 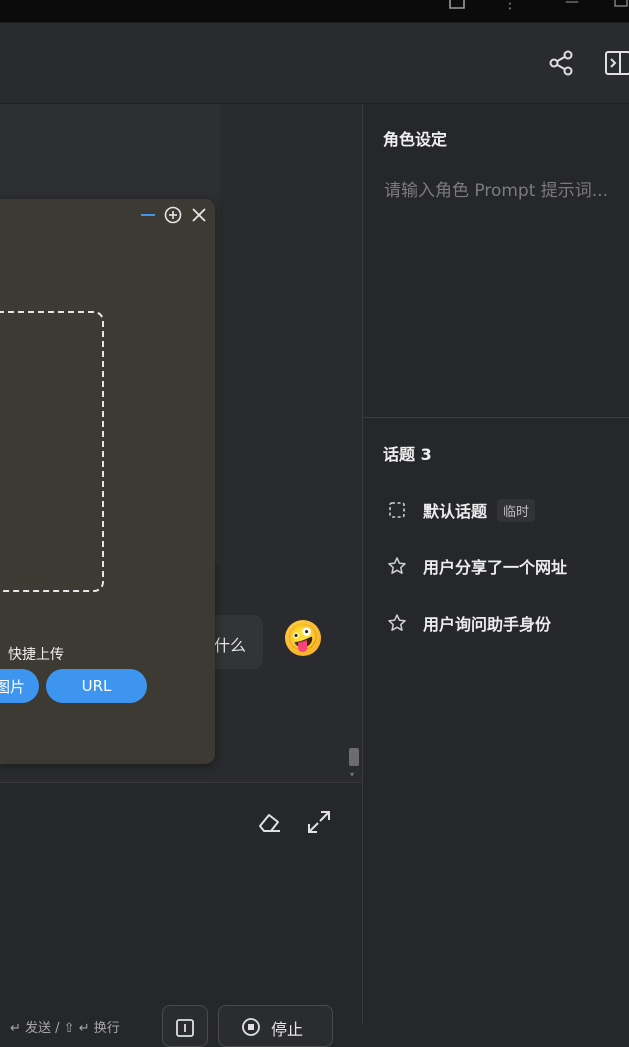 What do you see at coordinates (251, 1027) in the screenshot?
I see `stop-icon` at bounding box center [251, 1027].